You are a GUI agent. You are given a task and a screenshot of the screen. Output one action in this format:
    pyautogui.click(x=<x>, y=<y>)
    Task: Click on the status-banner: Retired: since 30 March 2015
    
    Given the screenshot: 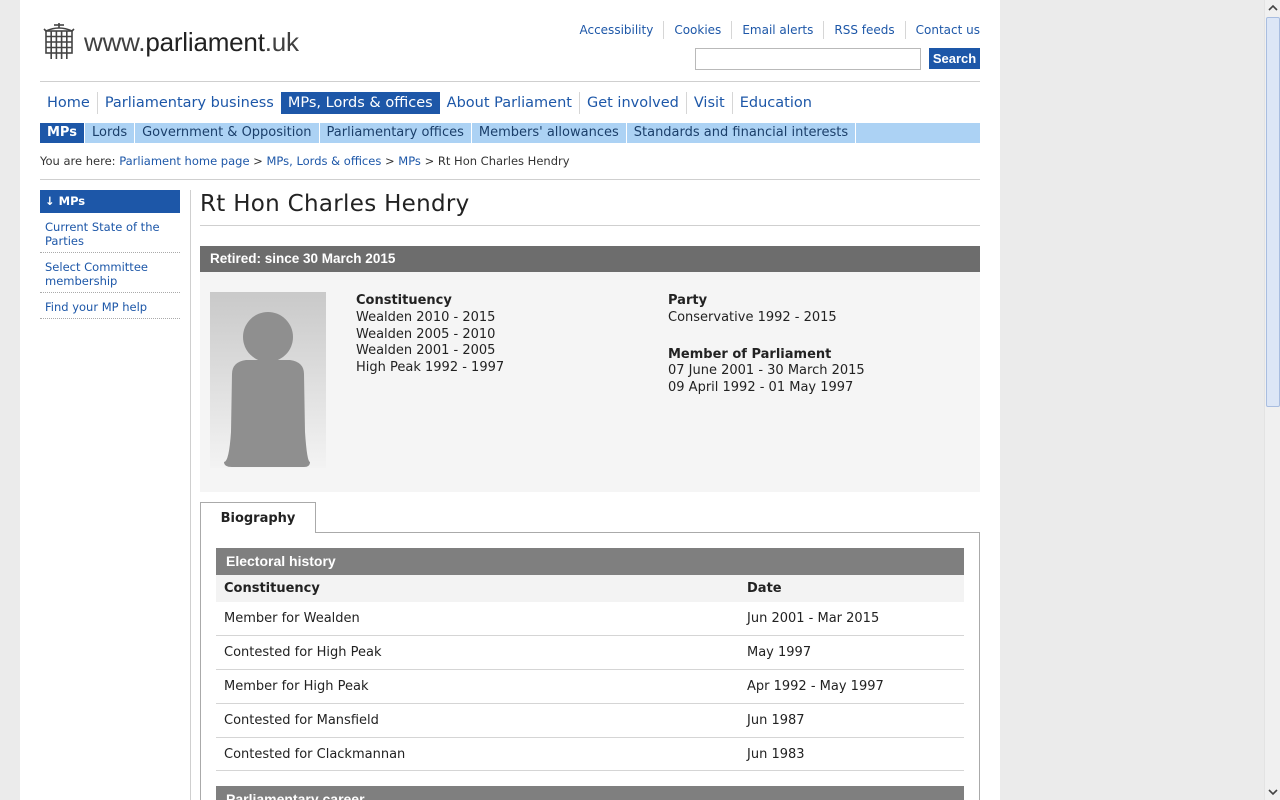 What is the action you would take?
    pyautogui.click(x=590, y=259)
    